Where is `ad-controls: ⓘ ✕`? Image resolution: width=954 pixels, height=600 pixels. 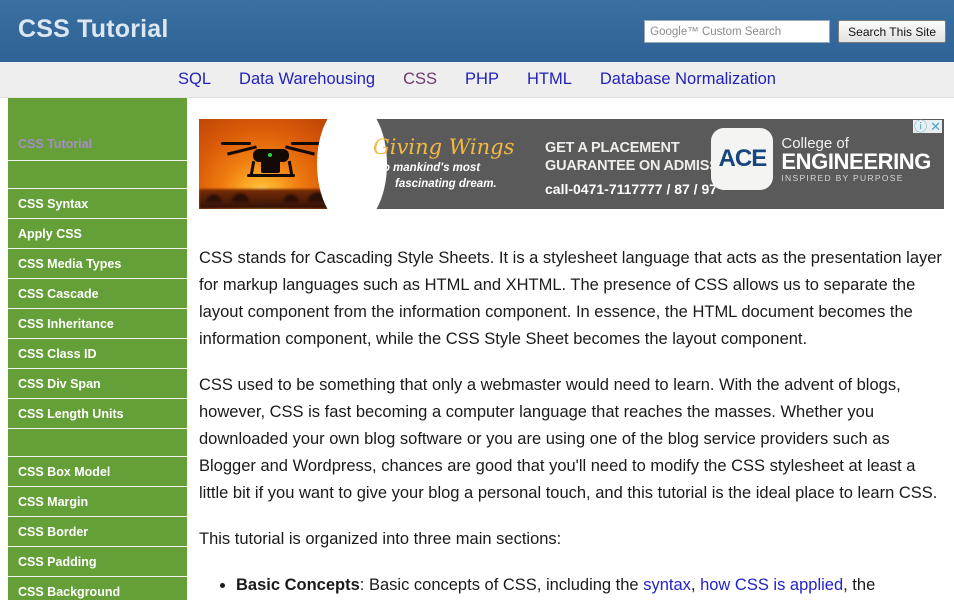
ad-controls: ⓘ ✕ is located at coordinates (927, 126).